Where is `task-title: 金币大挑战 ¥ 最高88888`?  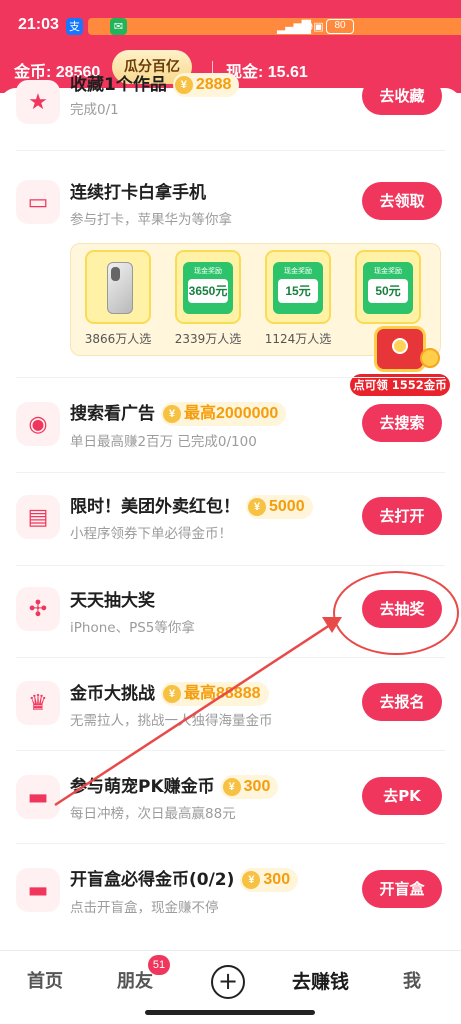 task-title: 金币大挑战 ¥ 最高88888 is located at coordinates (169, 692).